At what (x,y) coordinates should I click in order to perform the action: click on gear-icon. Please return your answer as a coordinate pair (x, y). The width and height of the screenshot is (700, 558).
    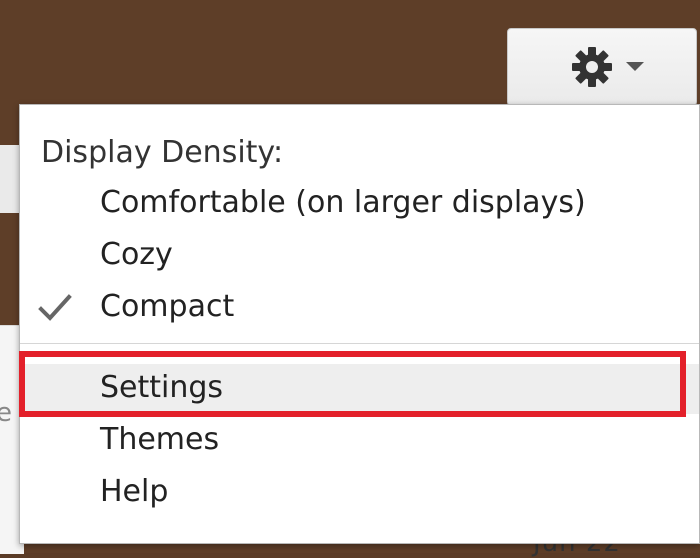
    Looking at the image, I should click on (592, 67).